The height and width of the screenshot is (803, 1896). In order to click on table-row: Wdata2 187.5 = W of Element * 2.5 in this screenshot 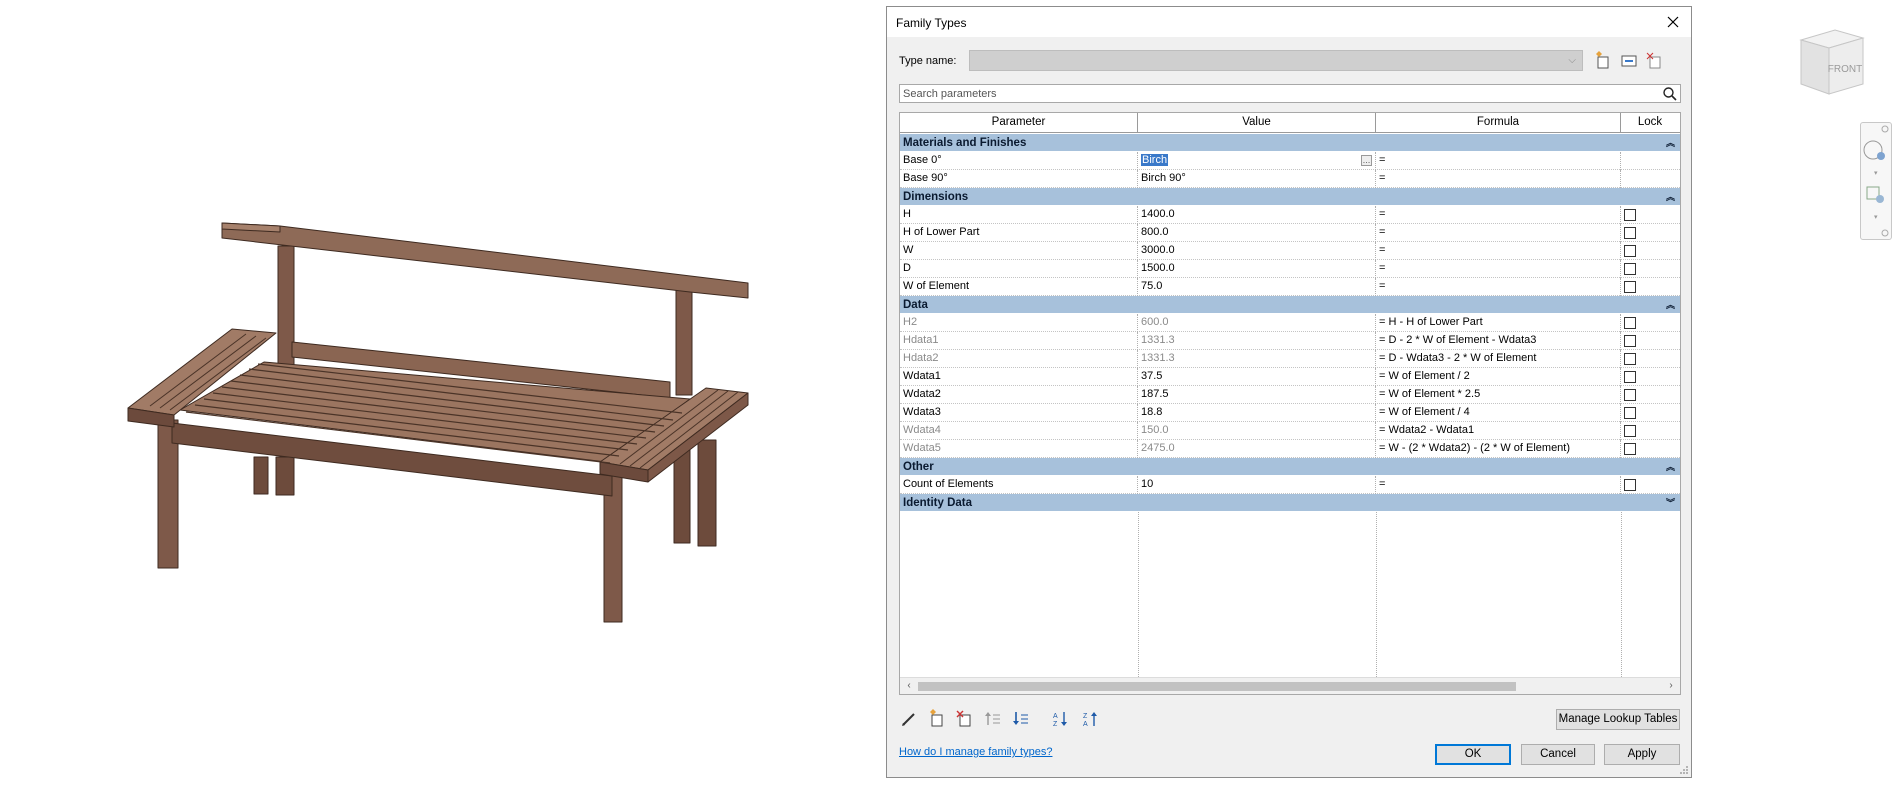, I will do `click(1290, 395)`.